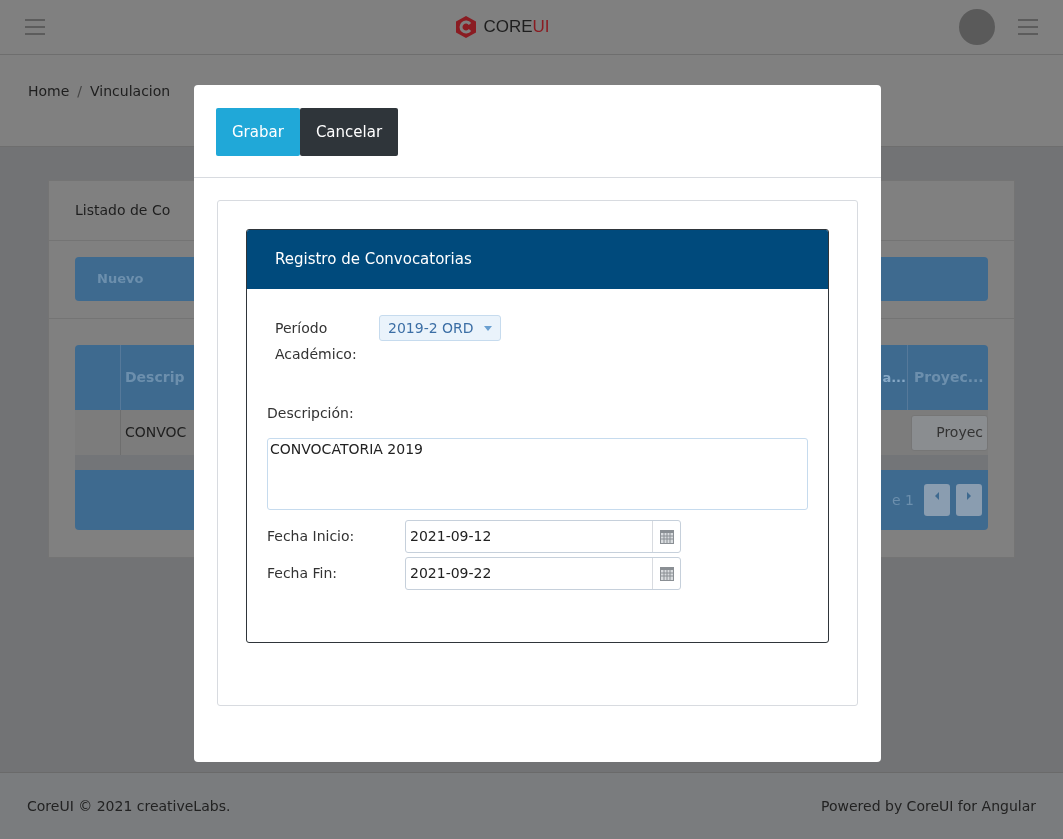 Image resolution: width=1063 pixels, height=839 pixels. What do you see at coordinates (516, 27) in the screenshot?
I see `logo-text: COREUI` at bounding box center [516, 27].